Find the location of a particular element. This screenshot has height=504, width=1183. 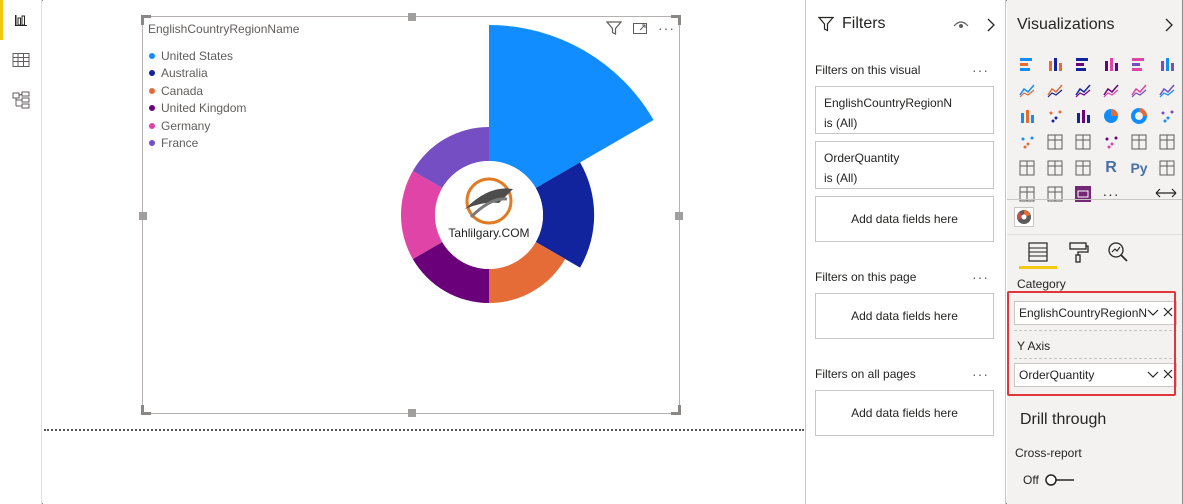

py-glyph: Py is located at coordinates (1139, 168).